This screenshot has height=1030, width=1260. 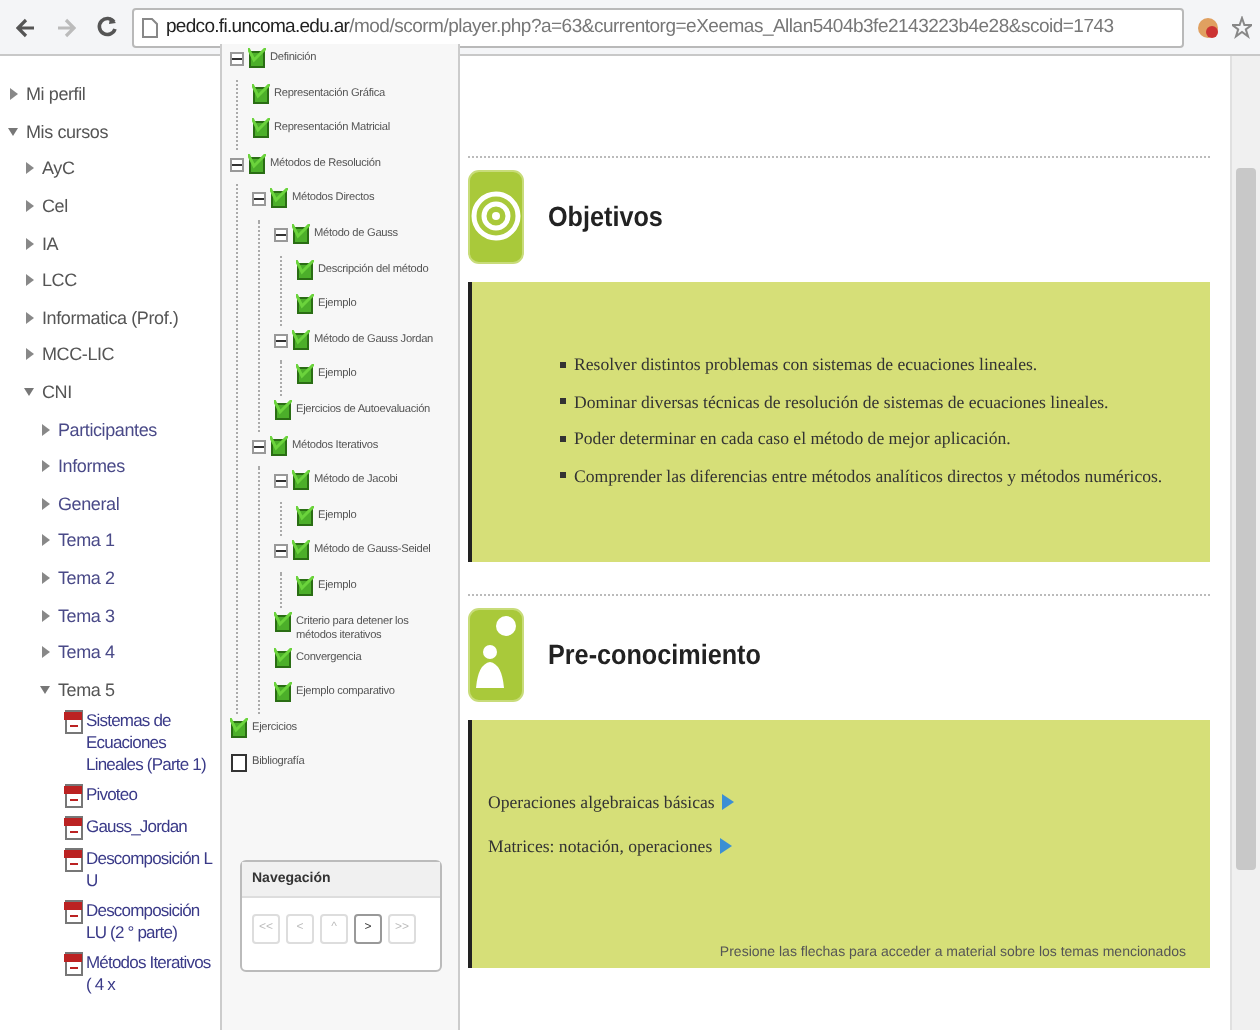 What do you see at coordinates (58, 168) in the screenshot?
I see `nav-item: AyC` at bounding box center [58, 168].